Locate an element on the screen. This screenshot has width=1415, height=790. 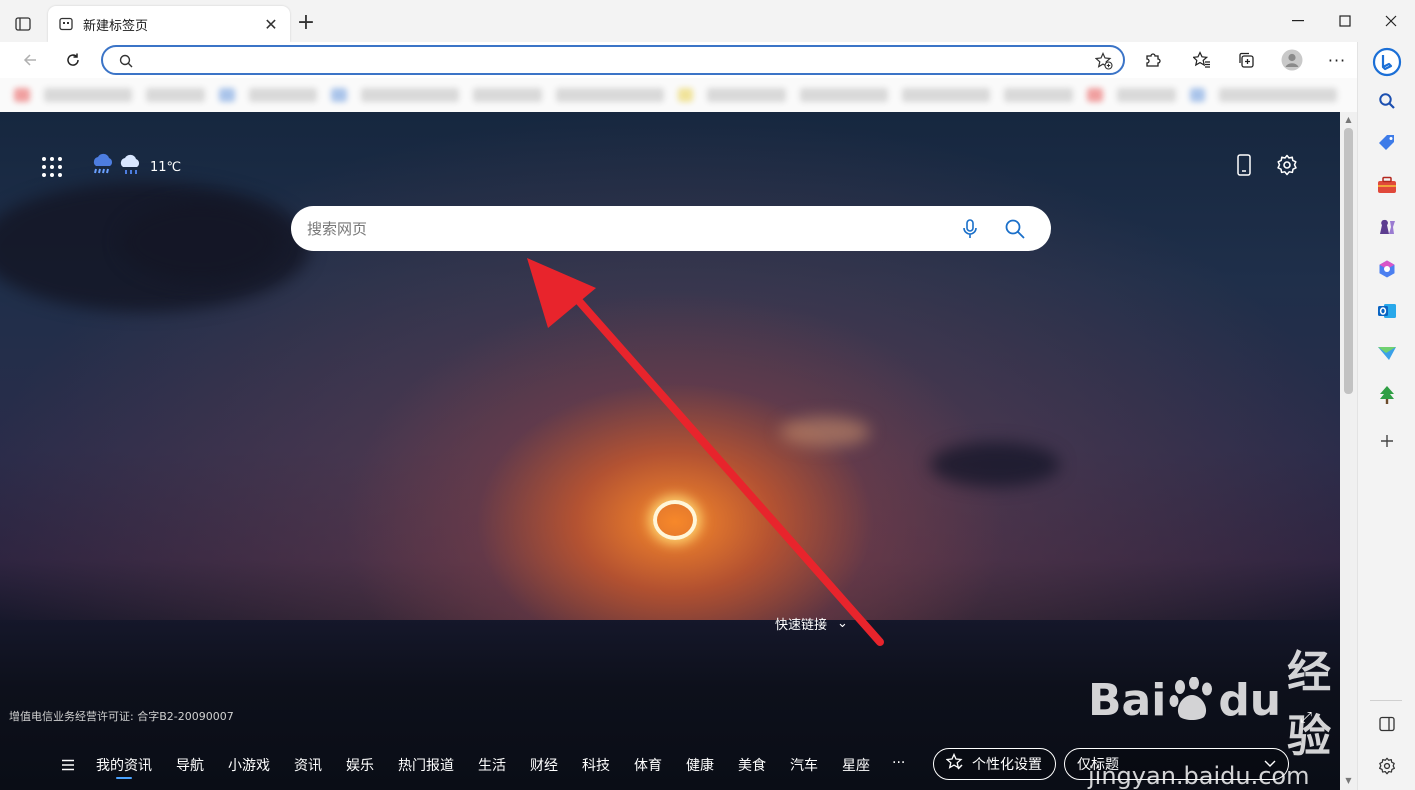
nav-item-sports: 体育 is located at coordinates (648, 765).